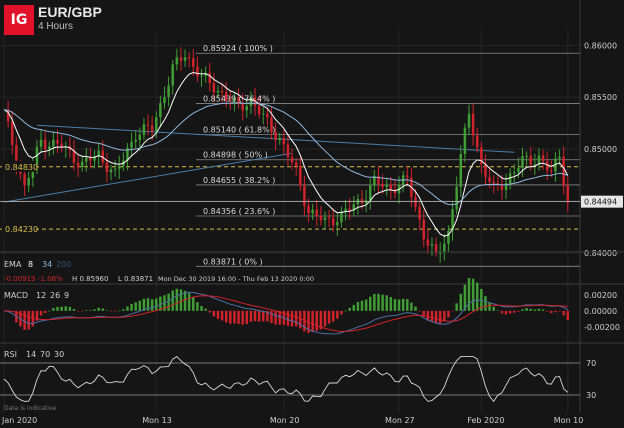 Image resolution: width=624 pixels, height=428 pixels. What do you see at coordinates (13, 264) in the screenshot?
I see `ema-legend-label: EMA` at bounding box center [13, 264].